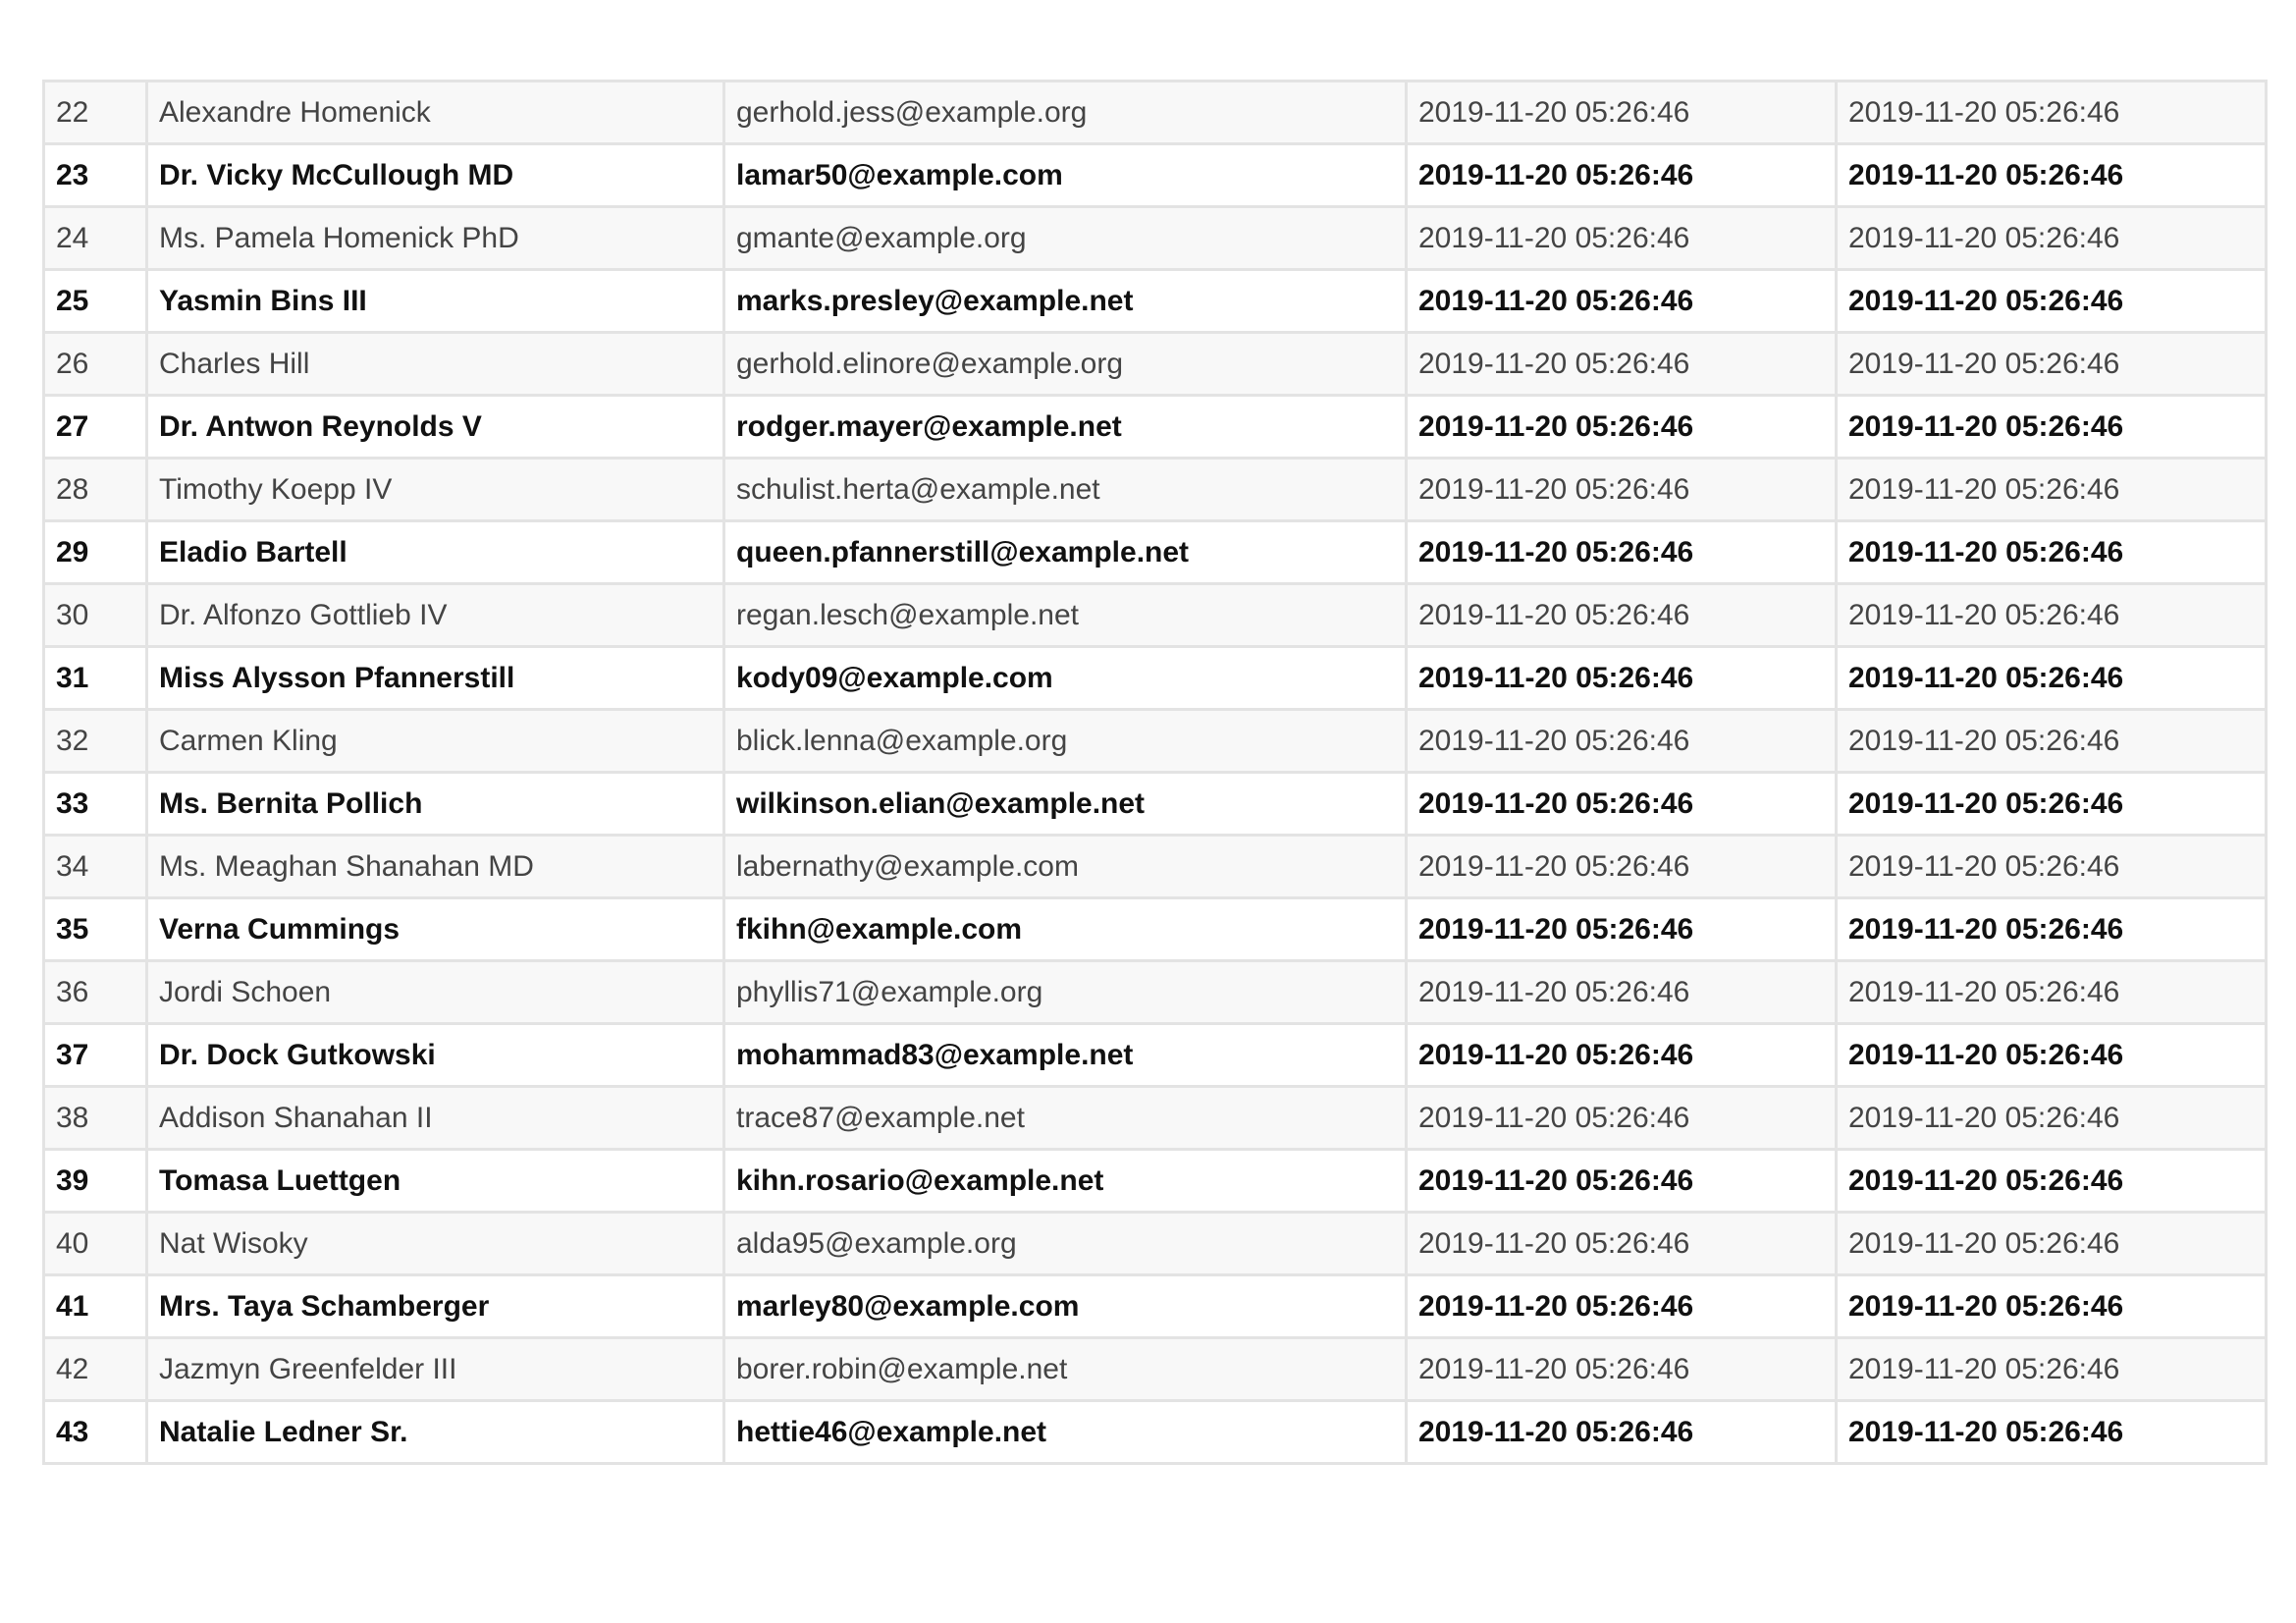 This screenshot has height=1623, width=2296. Describe the element at coordinates (95, 301) in the screenshot. I see `cell-id: 25` at that location.